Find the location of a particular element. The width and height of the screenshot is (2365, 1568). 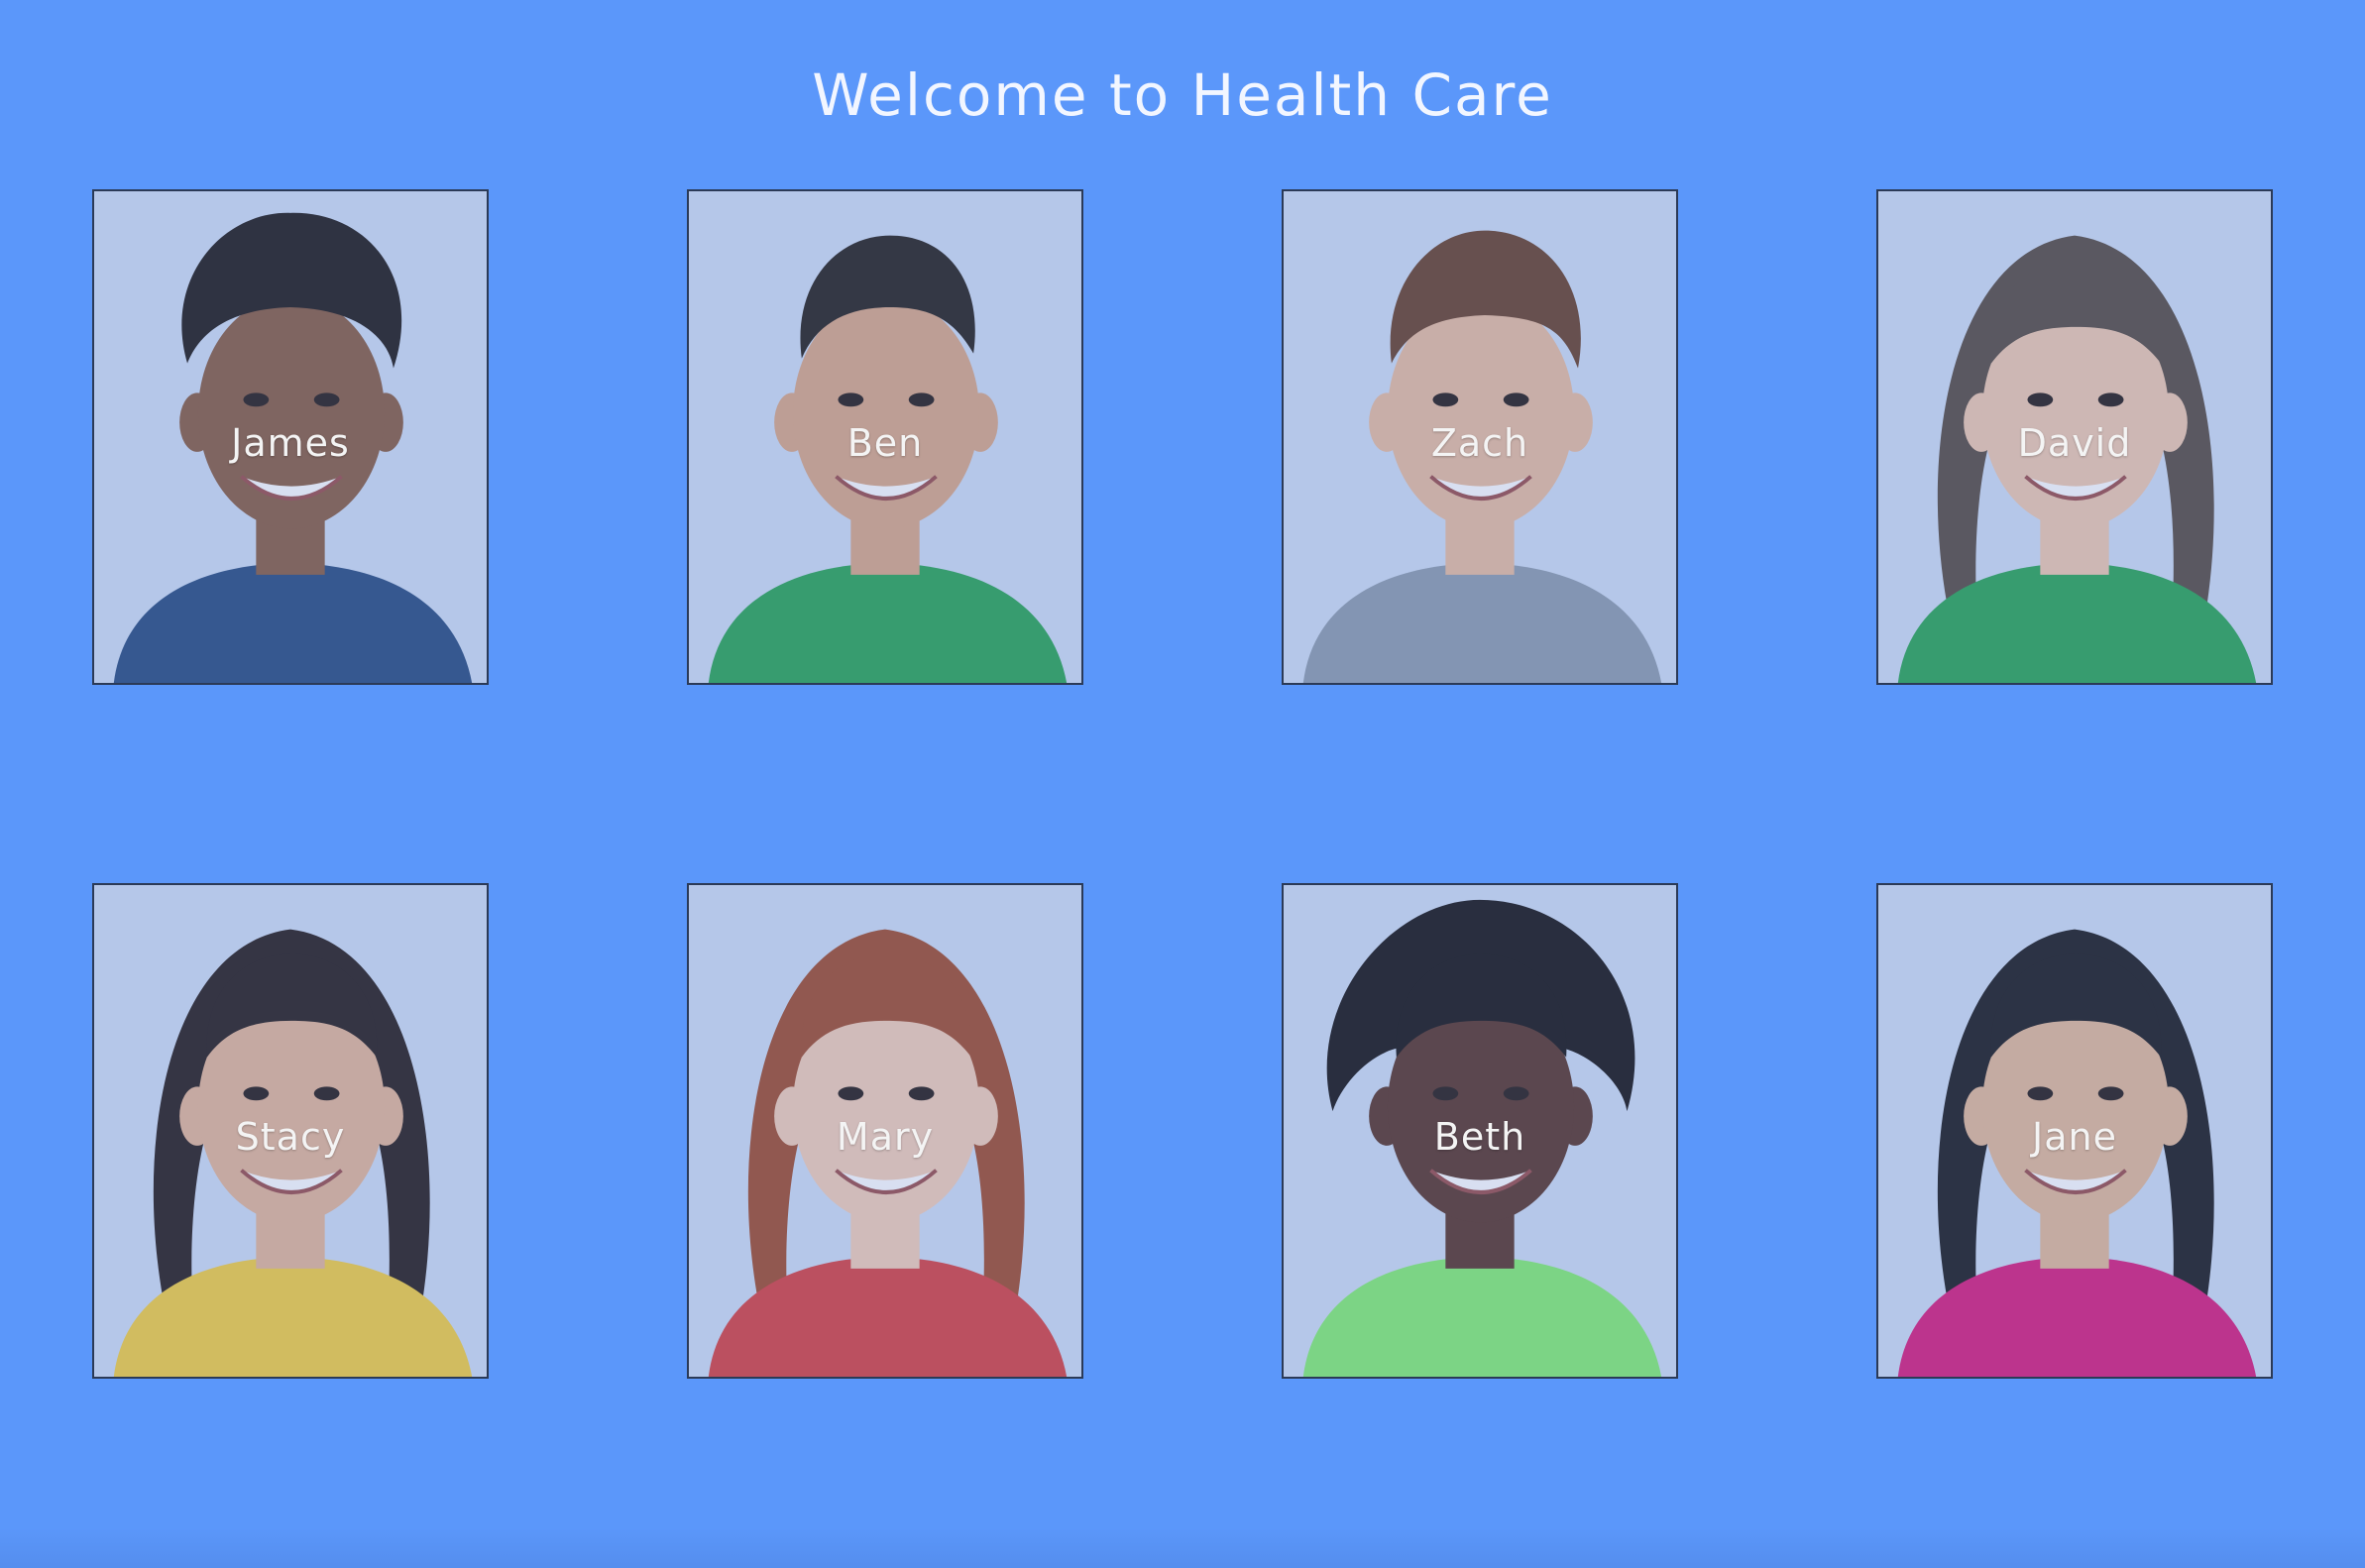

patient-card-david: David is located at coordinates (2074, 437).